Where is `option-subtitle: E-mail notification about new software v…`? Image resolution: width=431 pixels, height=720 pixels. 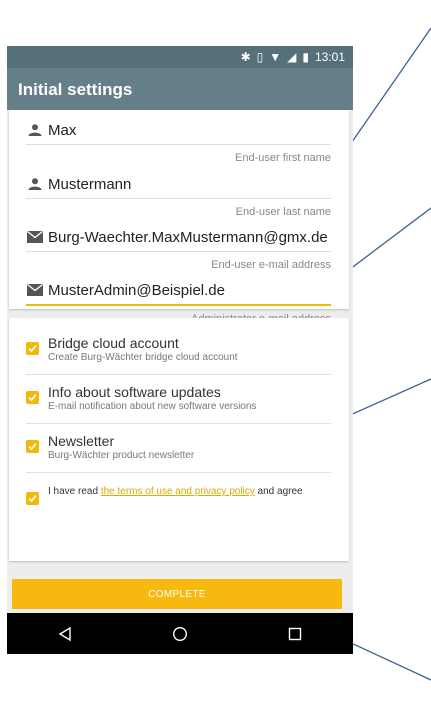
option-subtitle: E-mail notification about new software v… is located at coordinates (152, 406).